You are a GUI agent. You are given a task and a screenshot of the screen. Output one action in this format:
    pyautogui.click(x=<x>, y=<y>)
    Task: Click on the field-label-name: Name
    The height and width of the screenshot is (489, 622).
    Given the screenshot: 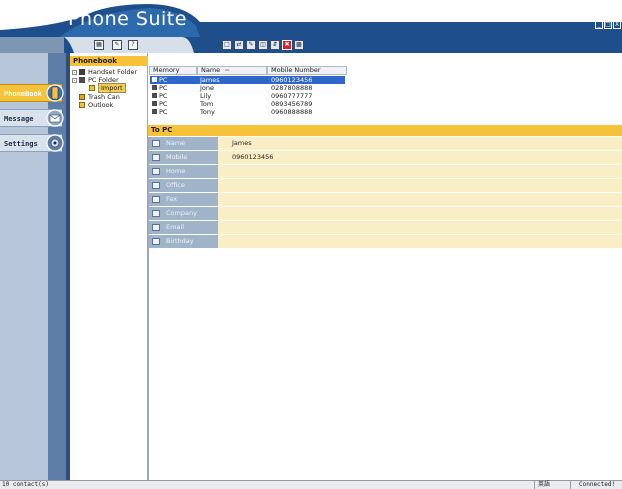 What is the action you would take?
    pyautogui.click(x=183, y=143)
    